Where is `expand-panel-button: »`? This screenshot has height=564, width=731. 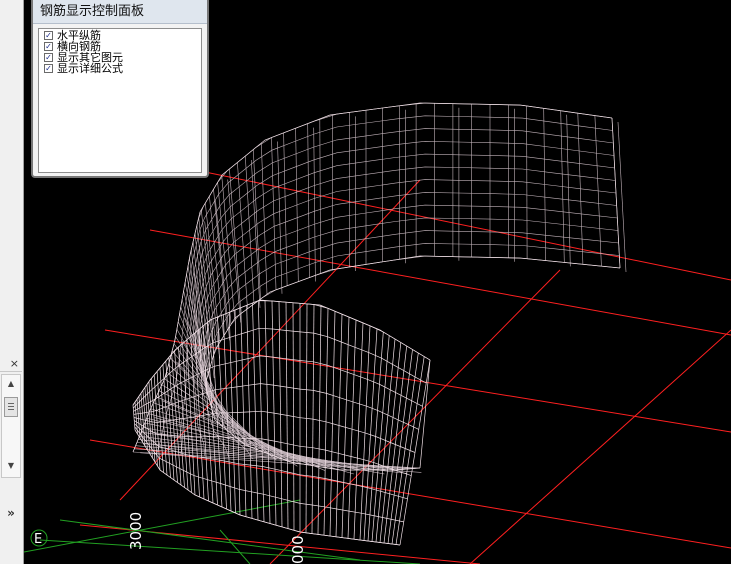 expand-panel-button: » is located at coordinates (11, 513).